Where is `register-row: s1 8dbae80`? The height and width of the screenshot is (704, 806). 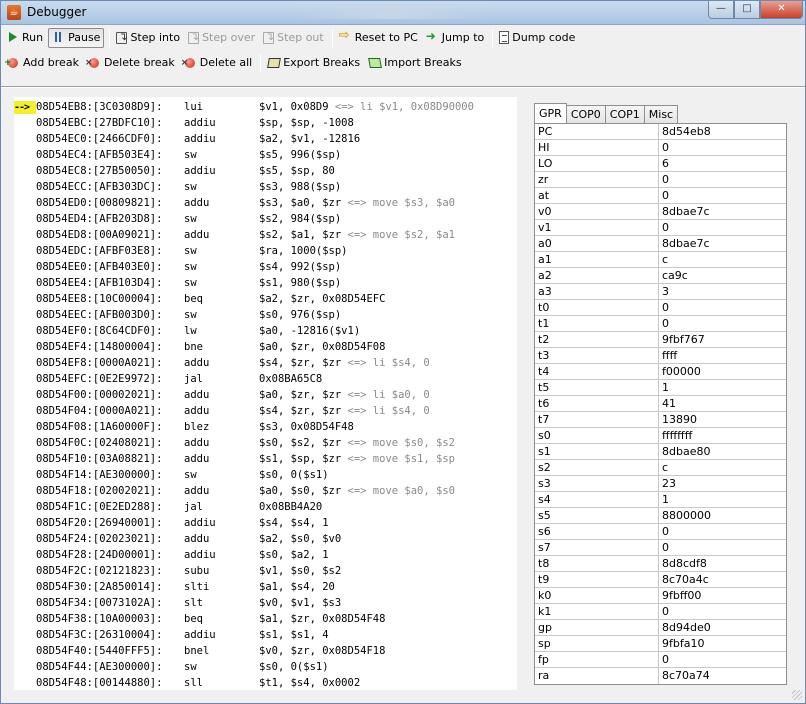
register-row: s1 8dbae80 is located at coordinates (660, 452).